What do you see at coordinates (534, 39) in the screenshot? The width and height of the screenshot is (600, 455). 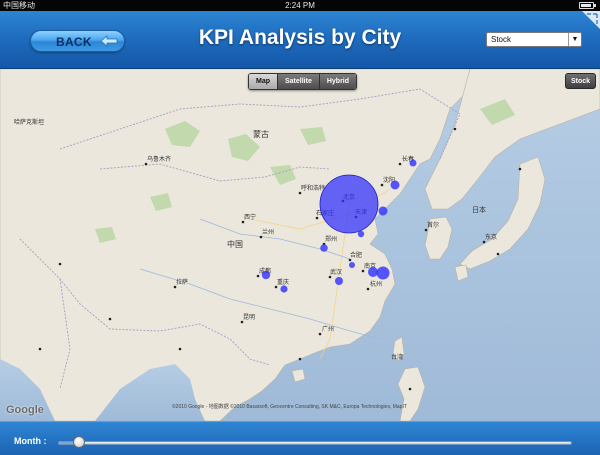 I see `metric-select: Stock ▼` at bounding box center [534, 39].